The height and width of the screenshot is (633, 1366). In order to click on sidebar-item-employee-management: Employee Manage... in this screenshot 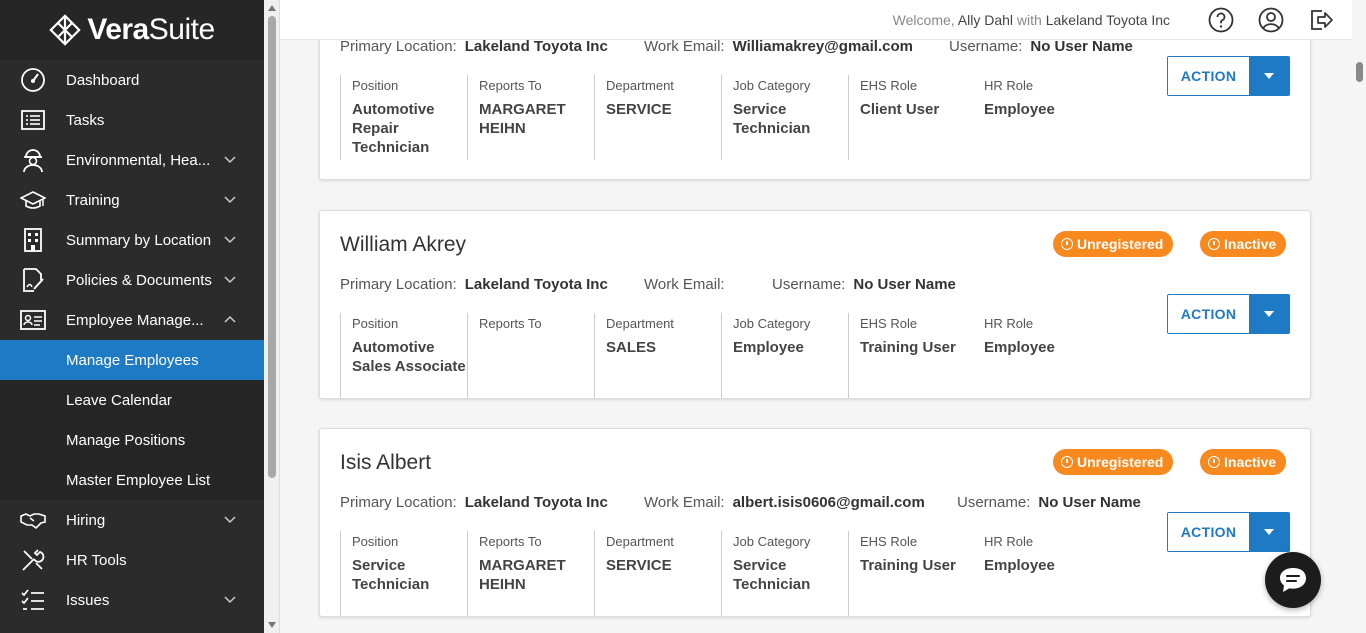, I will do `click(132, 320)`.